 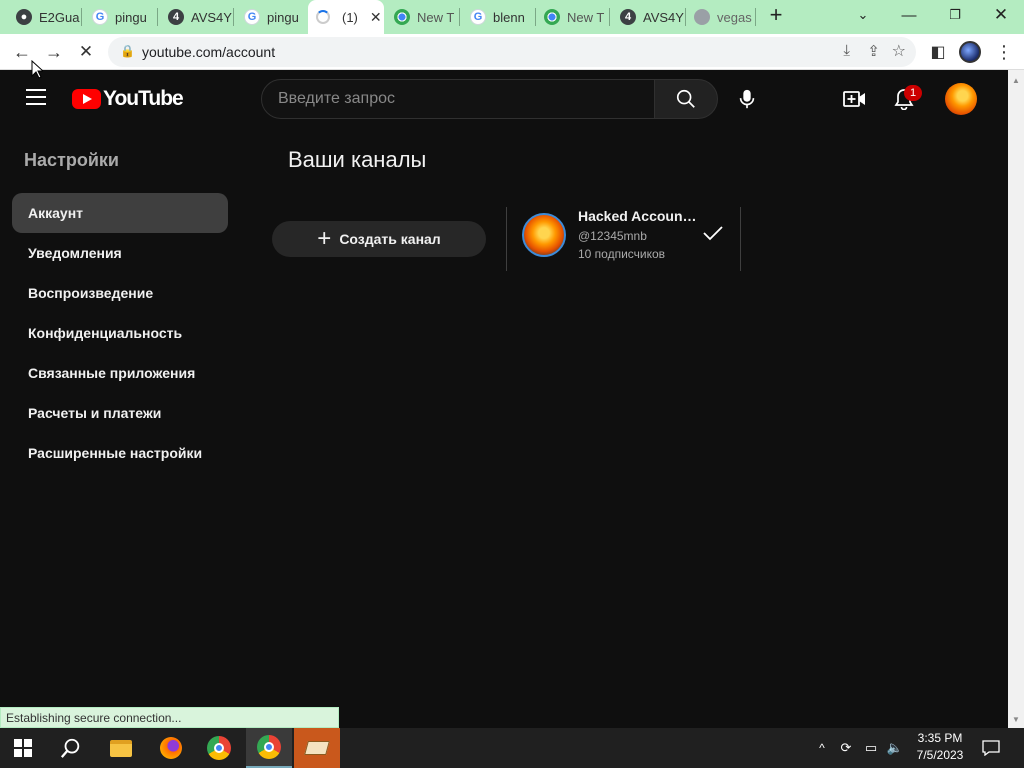 I want to click on create-channel-button: + Создать канал, so click(x=379, y=239).